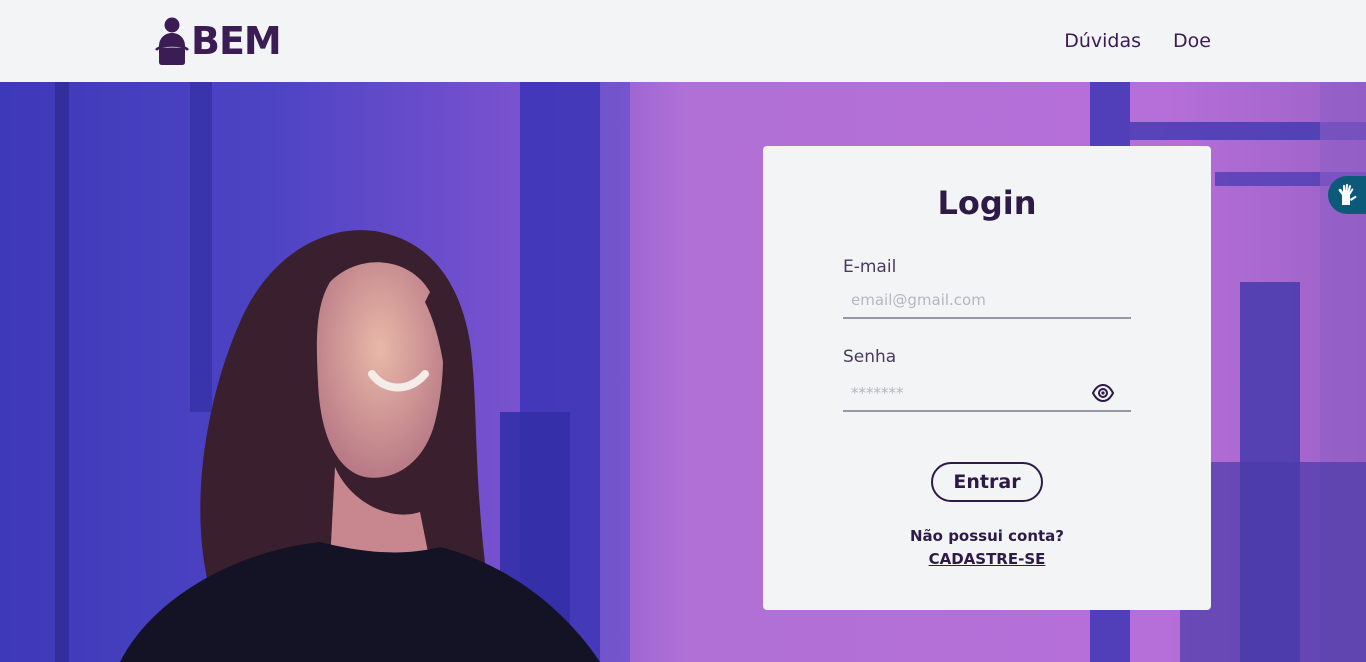  I want to click on password-field-wrapper, so click(987, 394).